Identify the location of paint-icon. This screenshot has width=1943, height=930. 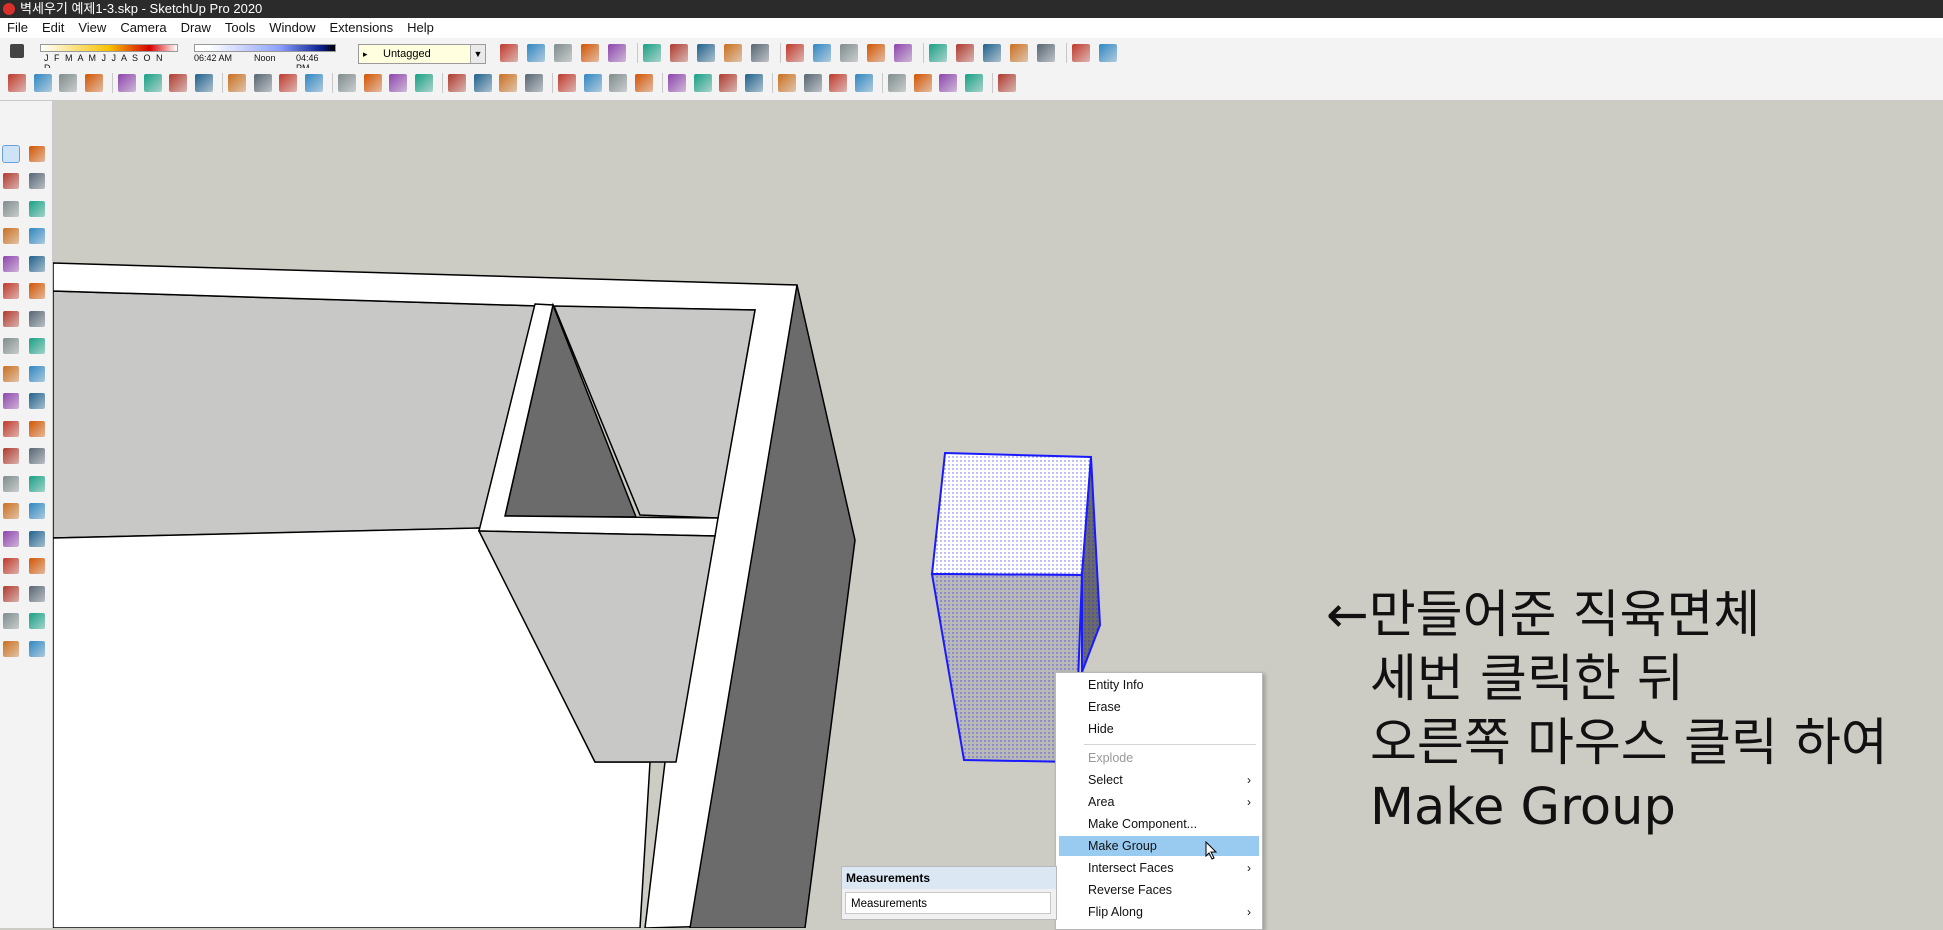
(11, 180).